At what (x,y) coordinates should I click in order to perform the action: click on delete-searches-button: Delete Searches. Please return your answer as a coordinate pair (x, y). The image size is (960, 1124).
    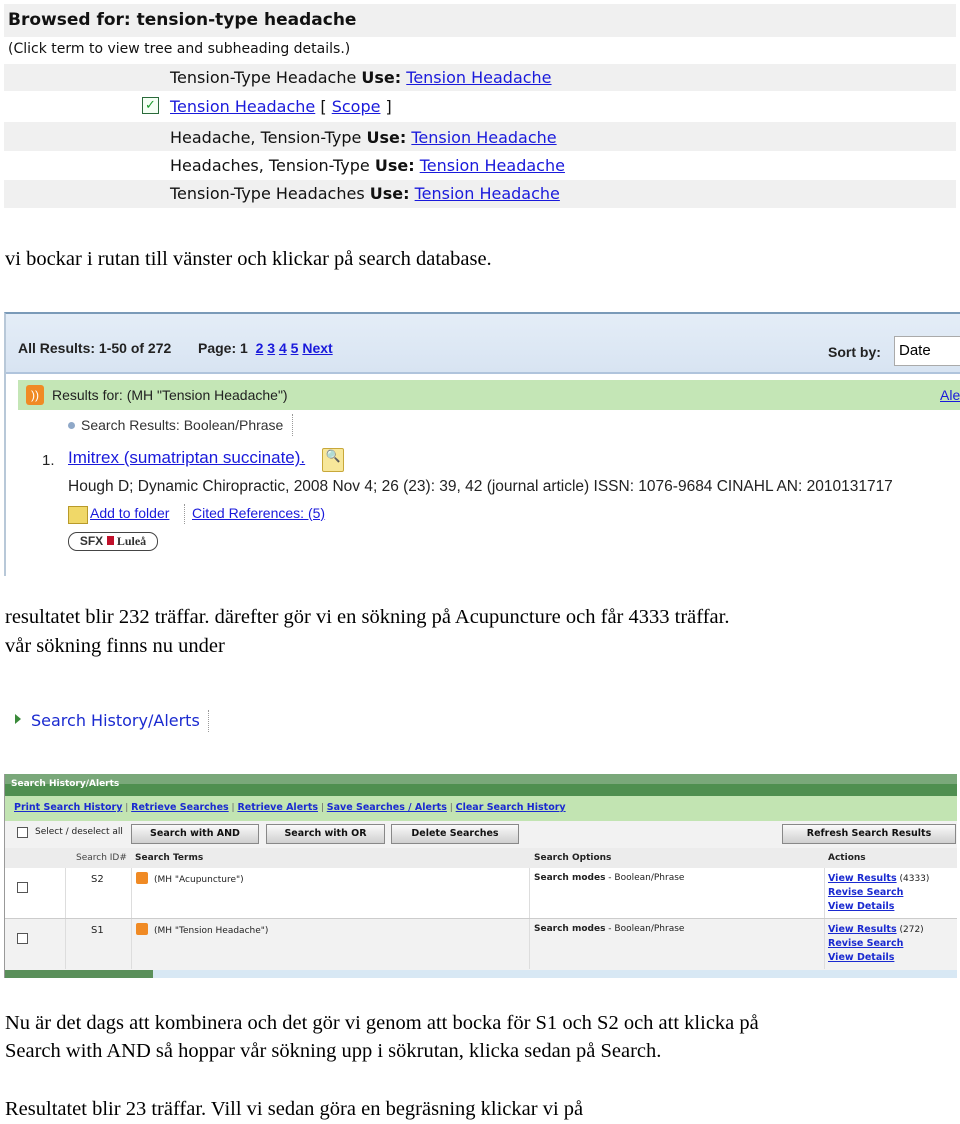
    Looking at the image, I should click on (455, 834).